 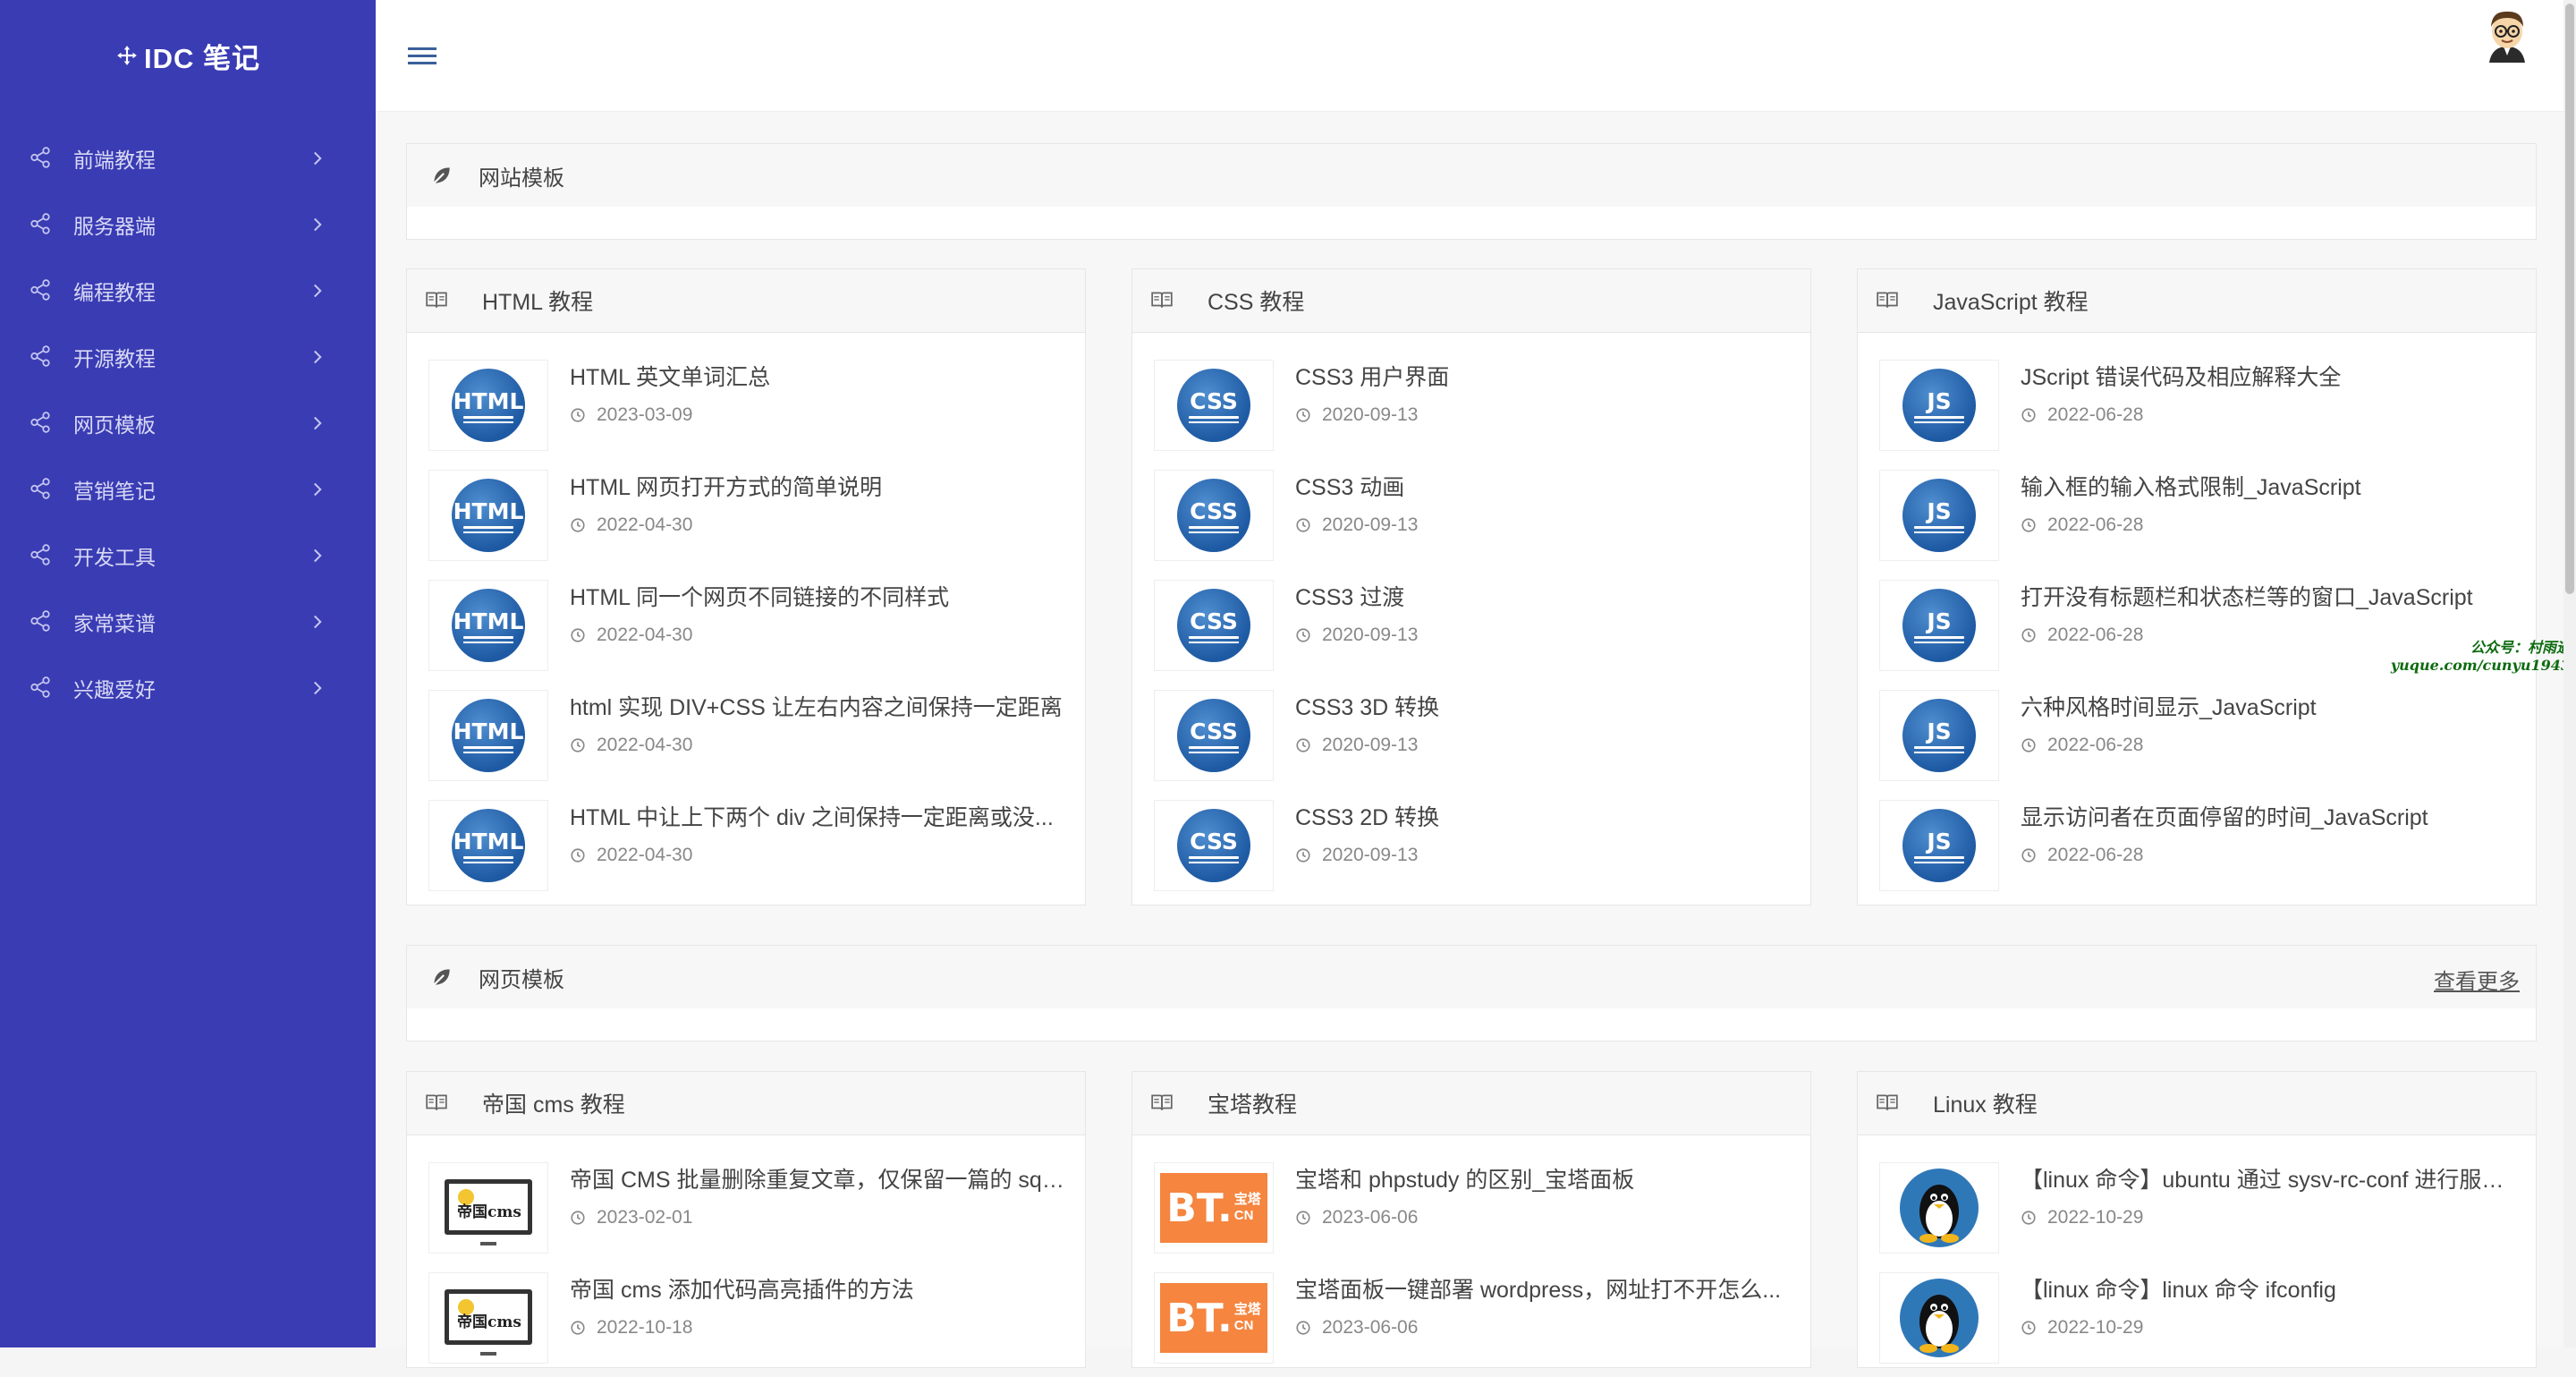 What do you see at coordinates (1543, 486) in the screenshot?
I see `article-title: CSS3 动画` at bounding box center [1543, 486].